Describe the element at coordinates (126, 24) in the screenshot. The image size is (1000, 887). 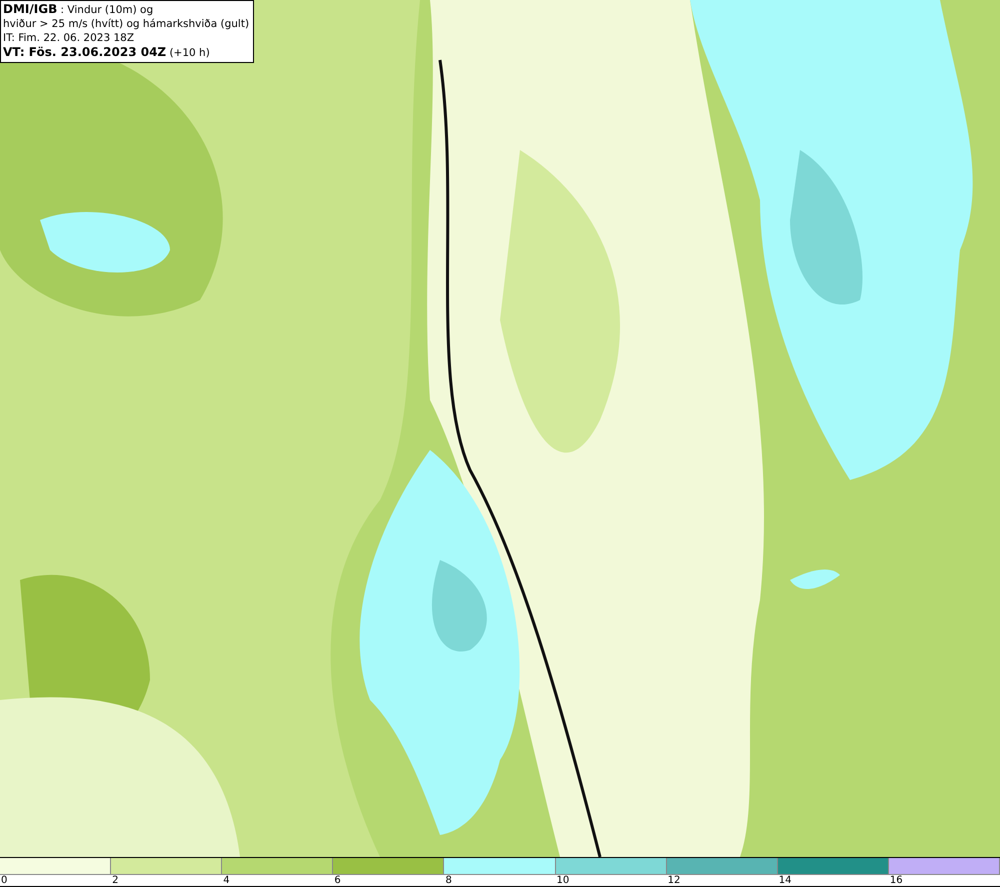
I see `header-text: hviður > 25 m/s (hvítt) og hámarkshviða (gult)` at that location.